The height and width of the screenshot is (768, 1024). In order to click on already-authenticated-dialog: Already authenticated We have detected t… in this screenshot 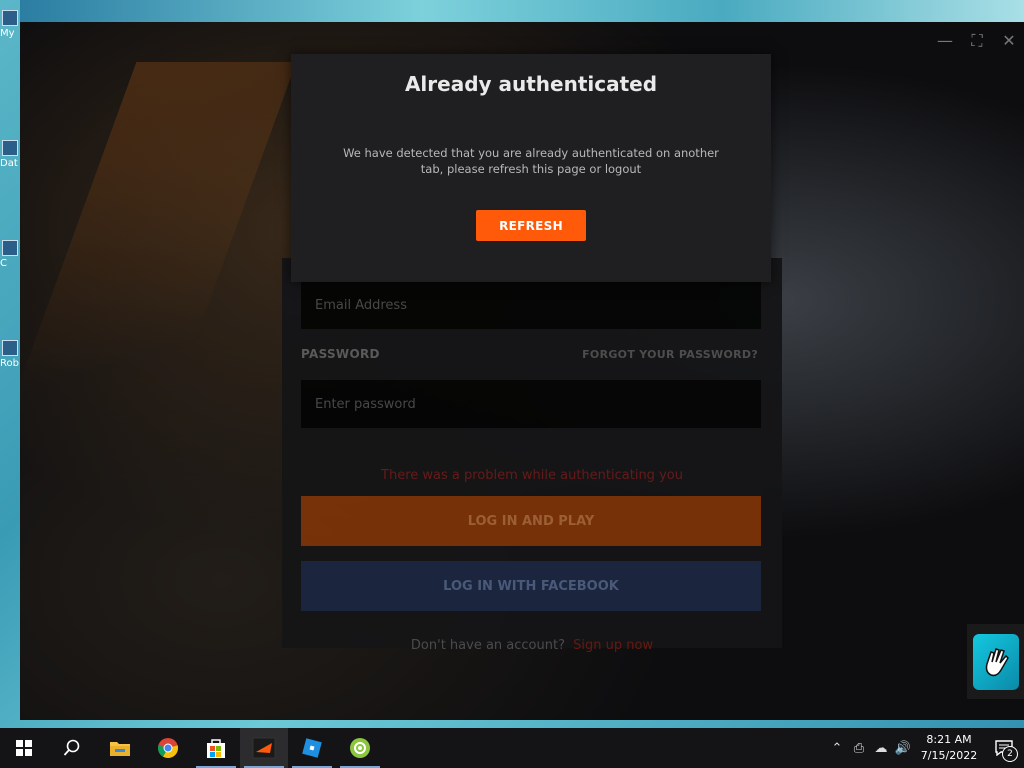, I will do `click(531, 168)`.